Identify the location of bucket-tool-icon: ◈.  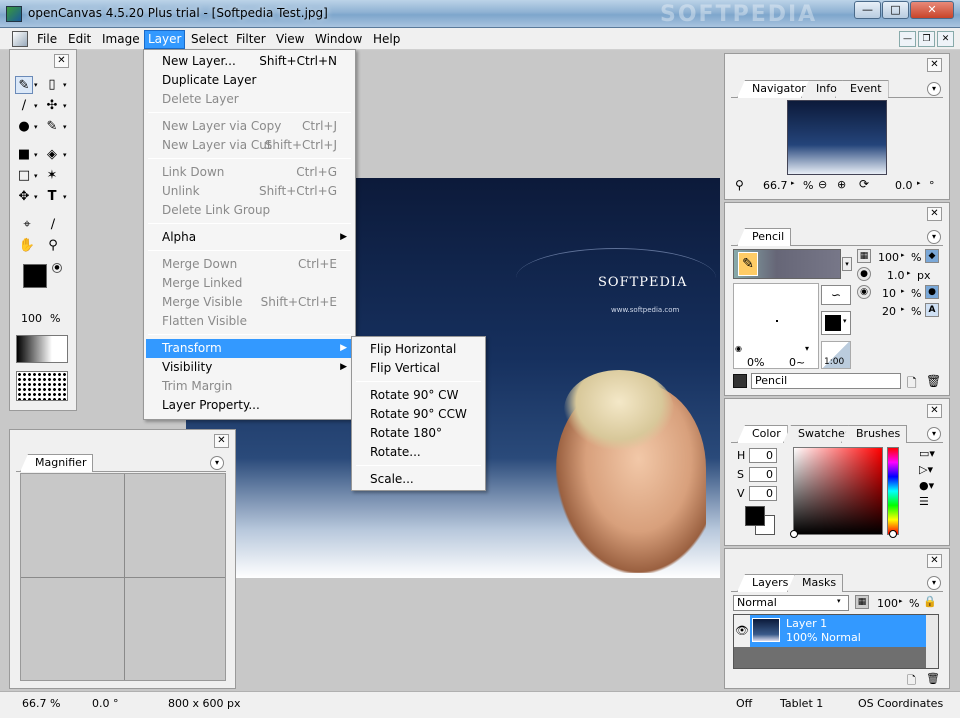
(52, 155).